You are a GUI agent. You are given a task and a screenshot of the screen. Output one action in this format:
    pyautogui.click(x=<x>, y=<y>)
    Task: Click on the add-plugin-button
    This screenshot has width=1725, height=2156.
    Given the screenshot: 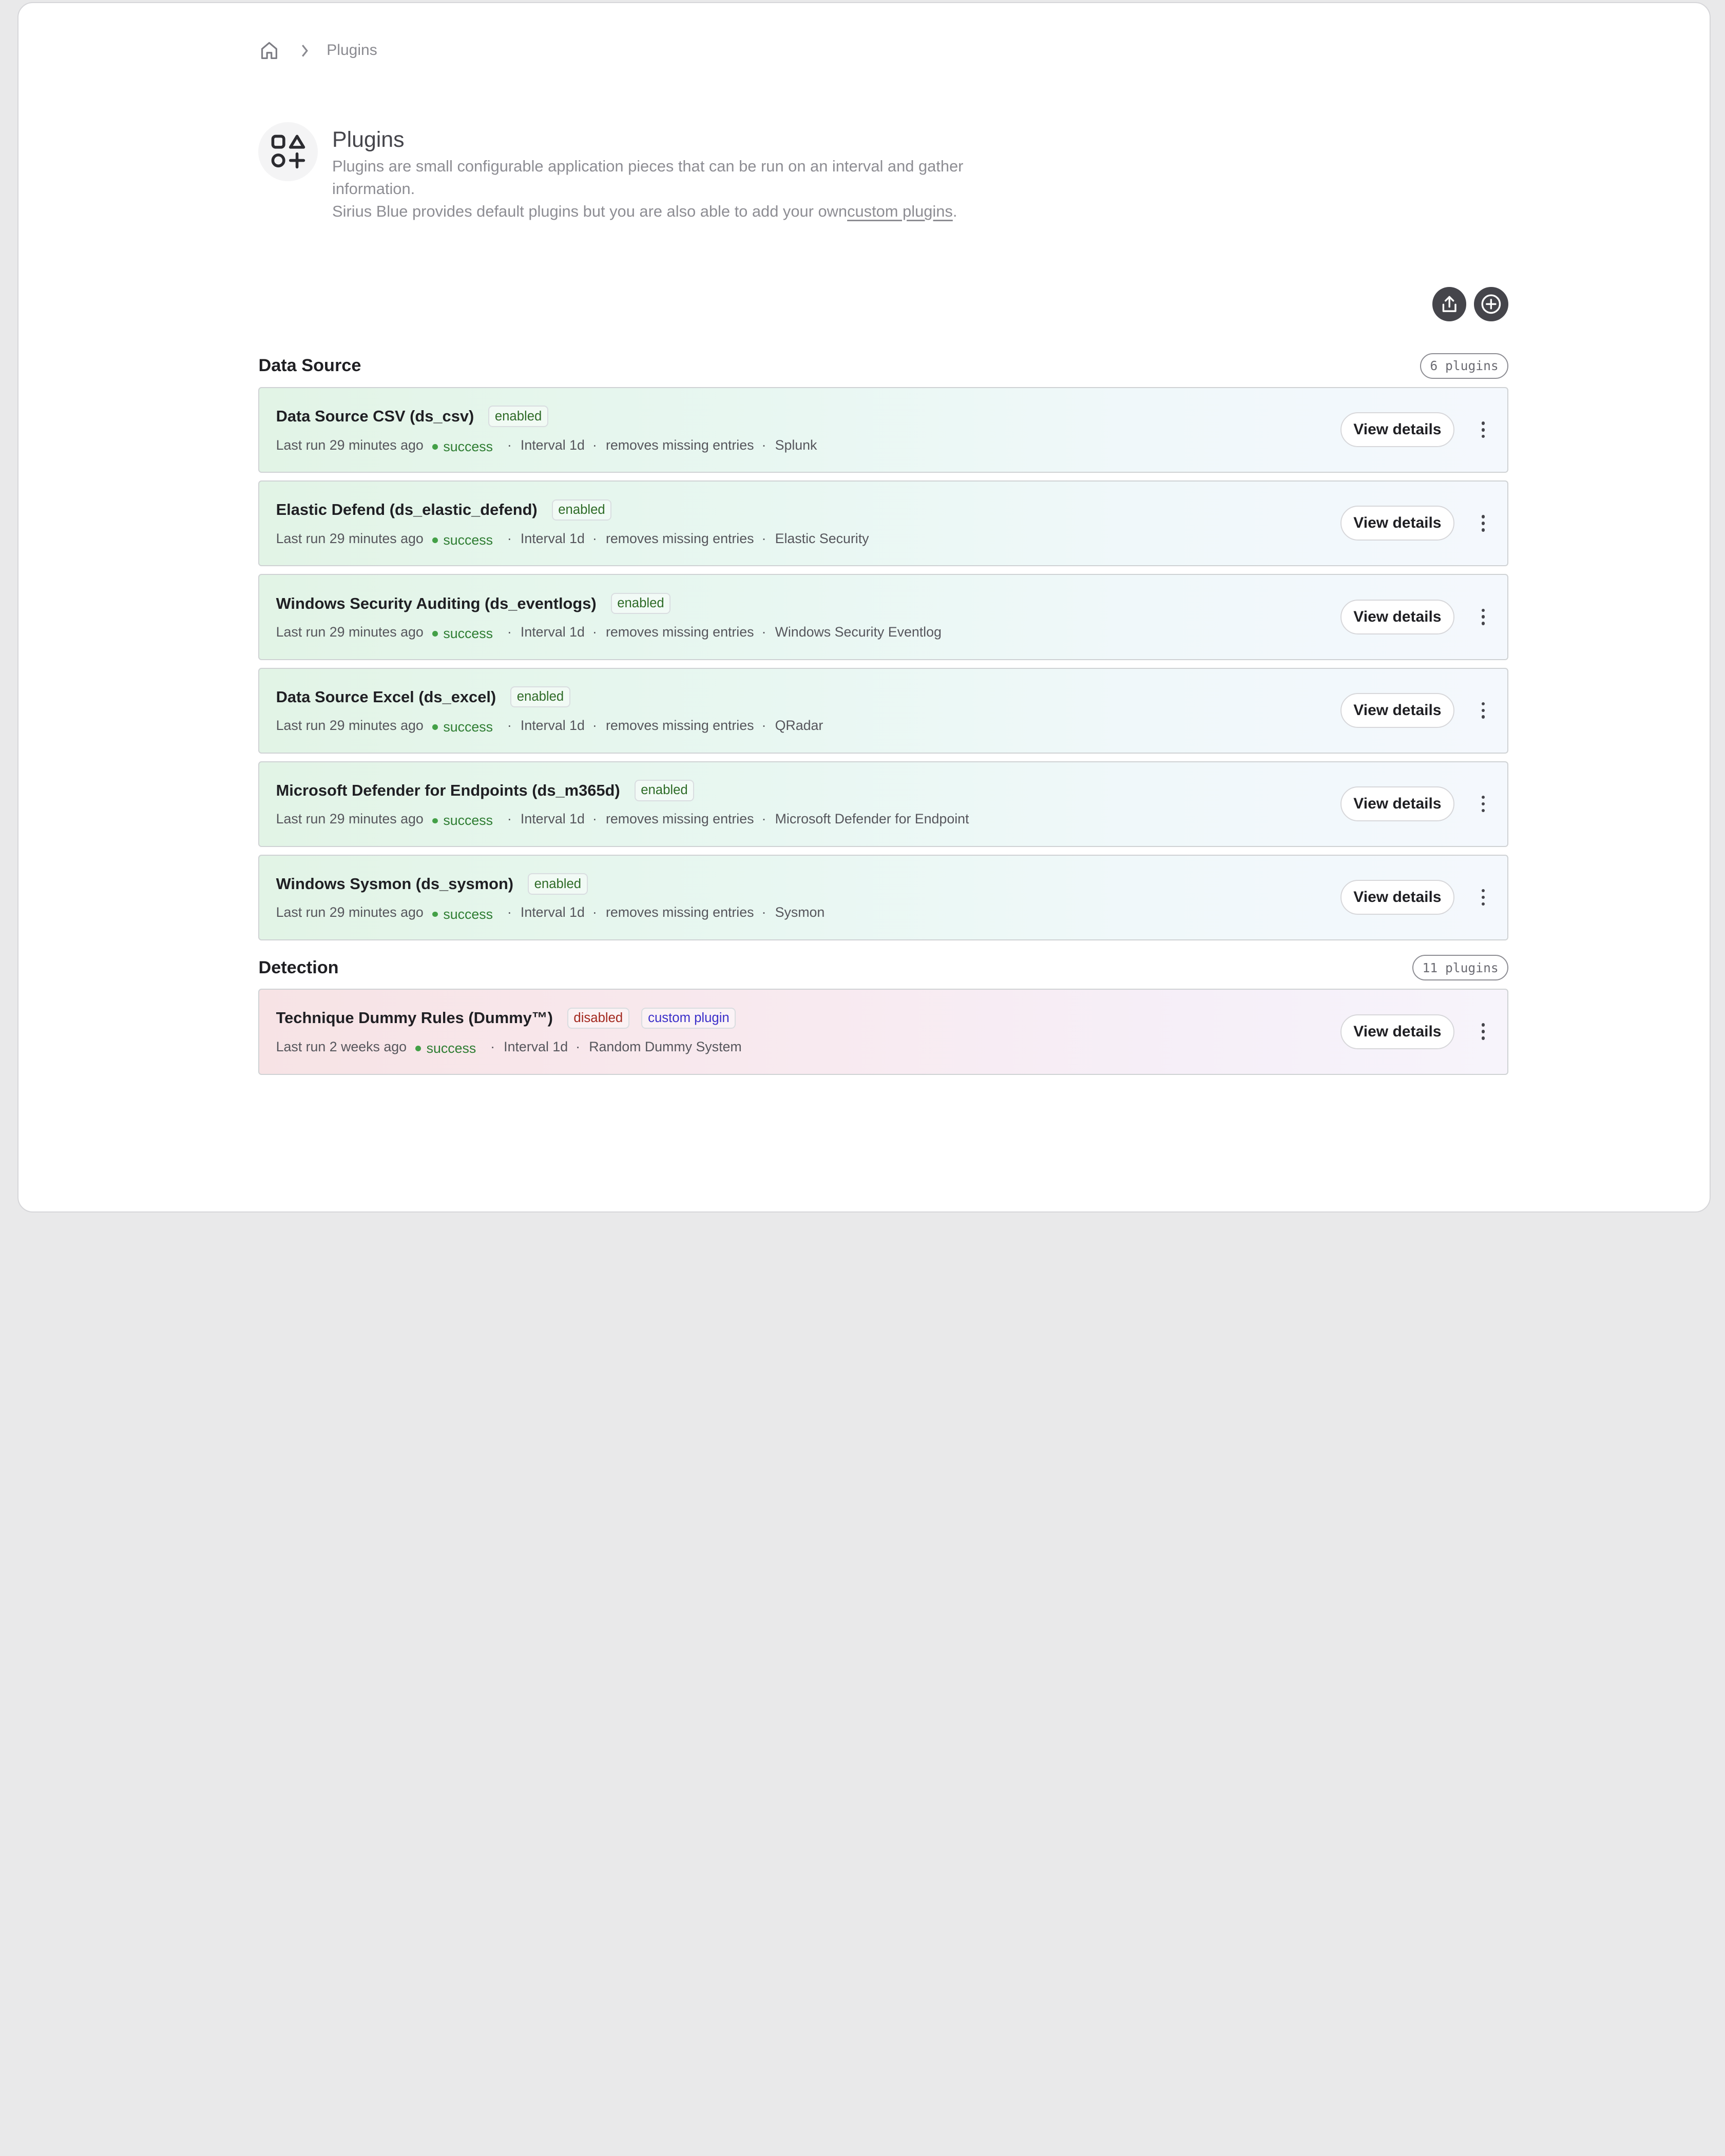 What is the action you would take?
    pyautogui.click(x=1491, y=304)
    